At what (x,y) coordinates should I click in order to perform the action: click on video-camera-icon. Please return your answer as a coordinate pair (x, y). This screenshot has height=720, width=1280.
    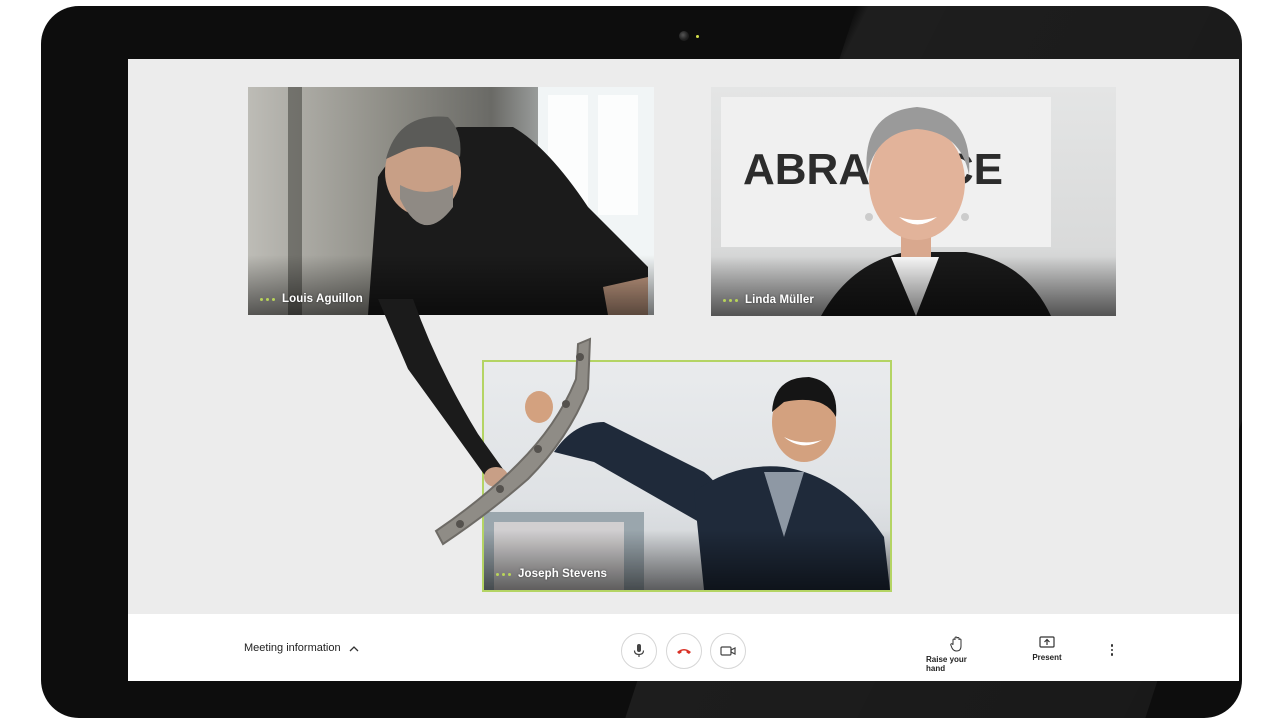
    Looking at the image, I should click on (728, 651).